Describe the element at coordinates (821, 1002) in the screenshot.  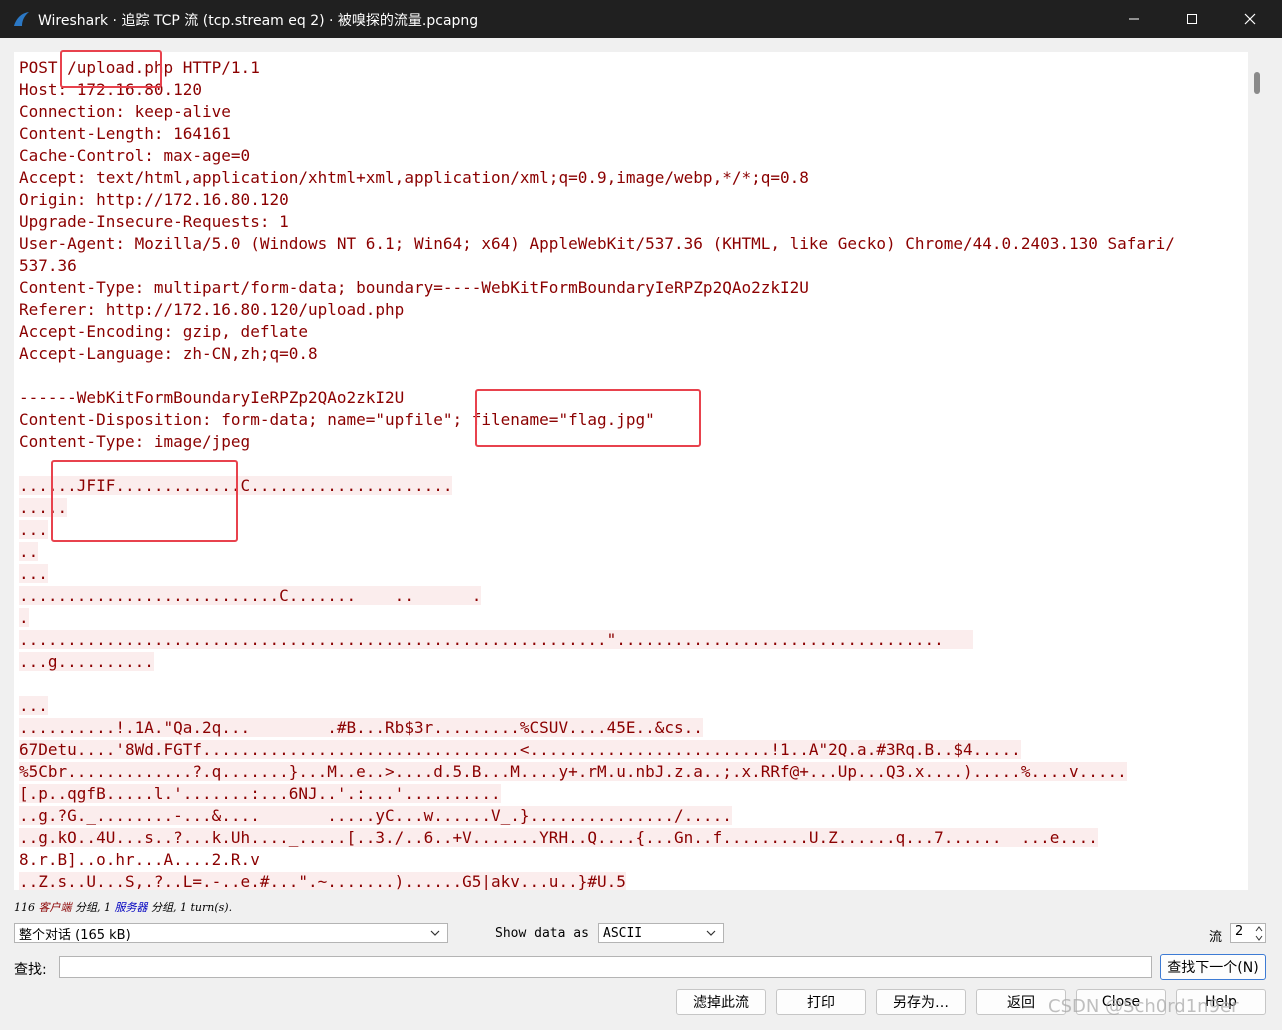
I see `print-button: 打印` at that location.